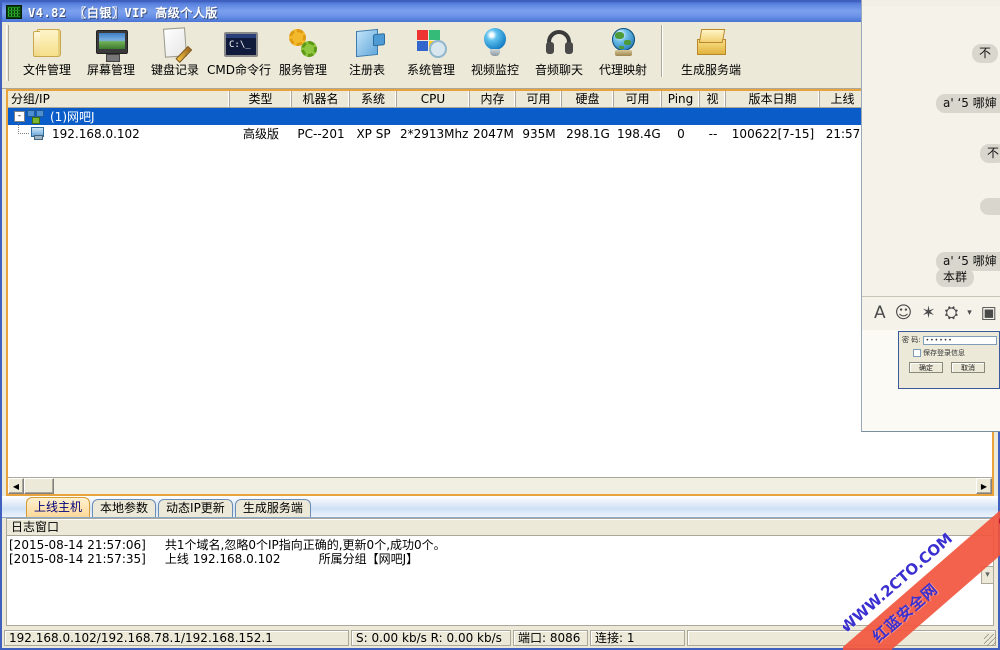 The height and width of the screenshot is (650, 1000). Describe the element at coordinates (110, 70) in the screenshot. I see `toolbar-button-label: 屏幕管理` at that location.